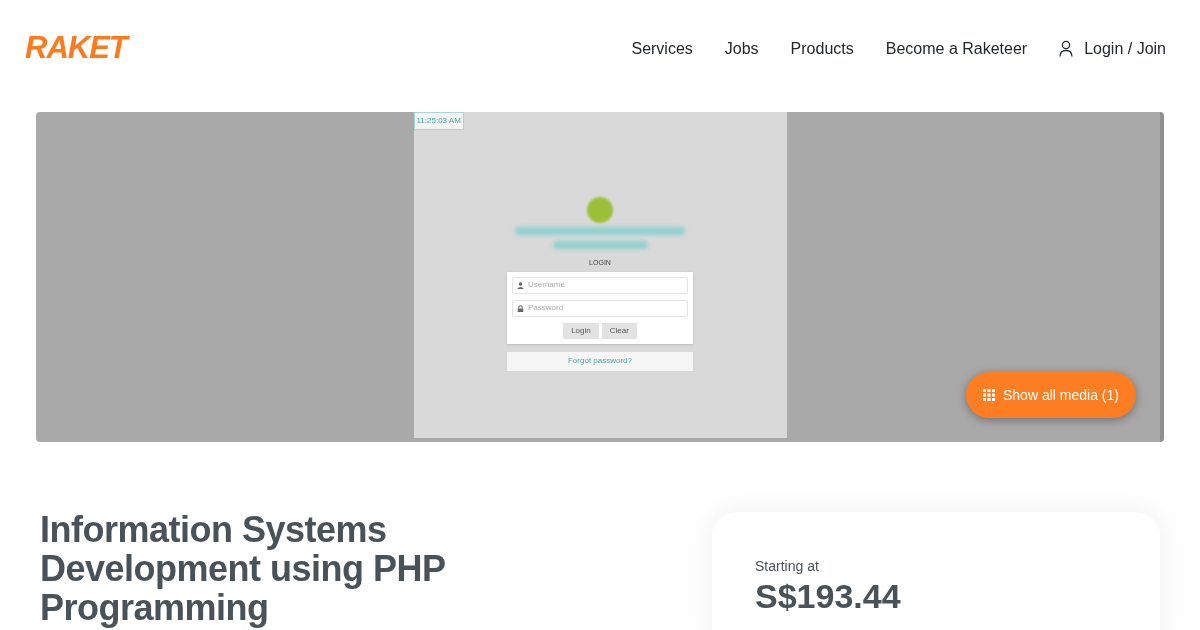 The height and width of the screenshot is (630, 1200). What do you see at coordinates (546, 308) in the screenshot?
I see `field-placeholder: Password` at bounding box center [546, 308].